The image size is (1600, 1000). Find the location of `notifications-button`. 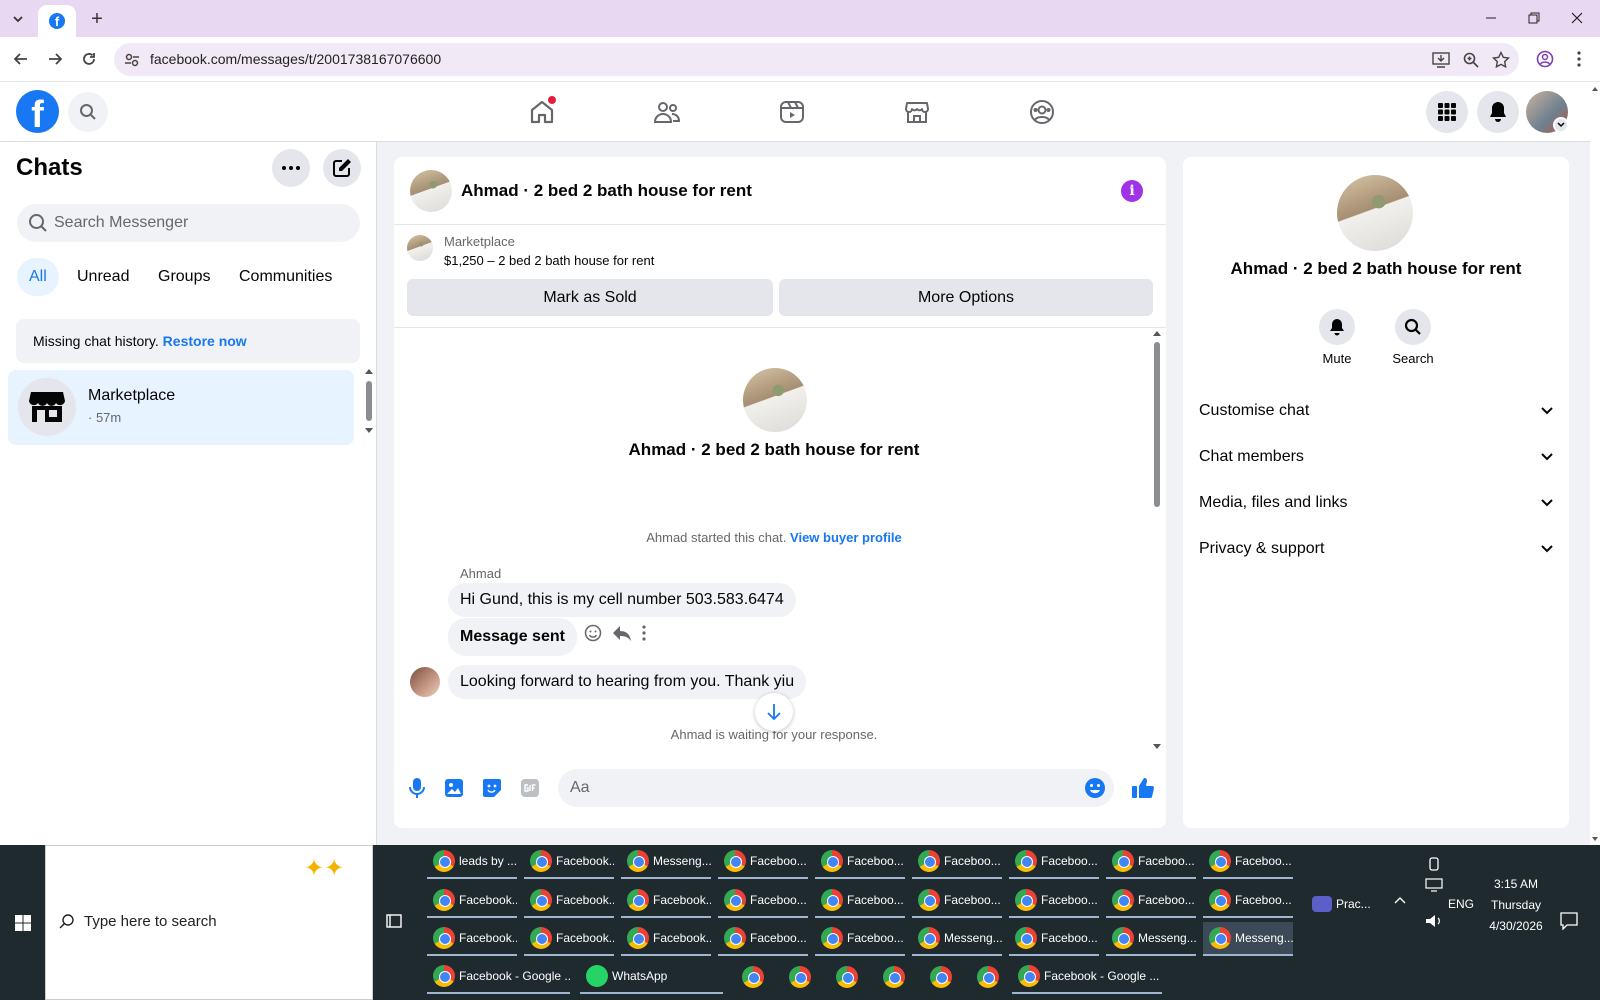

notifications-button is located at coordinates (1498, 112).